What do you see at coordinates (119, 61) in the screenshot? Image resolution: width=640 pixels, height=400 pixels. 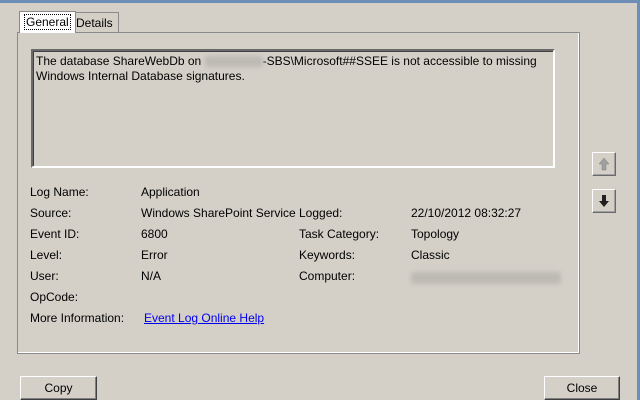 I see `description-text-part1: The database ShareWebDb on` at bounding box center [119, 61].